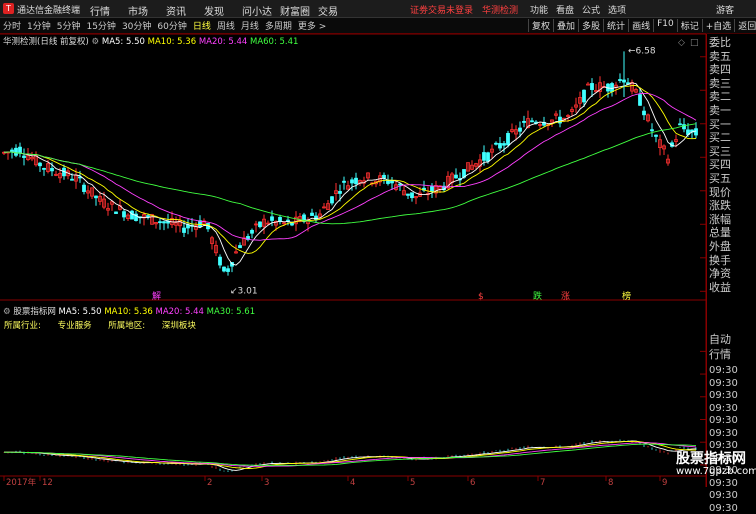 The width and height of the screenshot is (756, 514). Describe the element at coordinates (681, 43) in the screenshot. I see `diamond-icon: ◇` at that location.